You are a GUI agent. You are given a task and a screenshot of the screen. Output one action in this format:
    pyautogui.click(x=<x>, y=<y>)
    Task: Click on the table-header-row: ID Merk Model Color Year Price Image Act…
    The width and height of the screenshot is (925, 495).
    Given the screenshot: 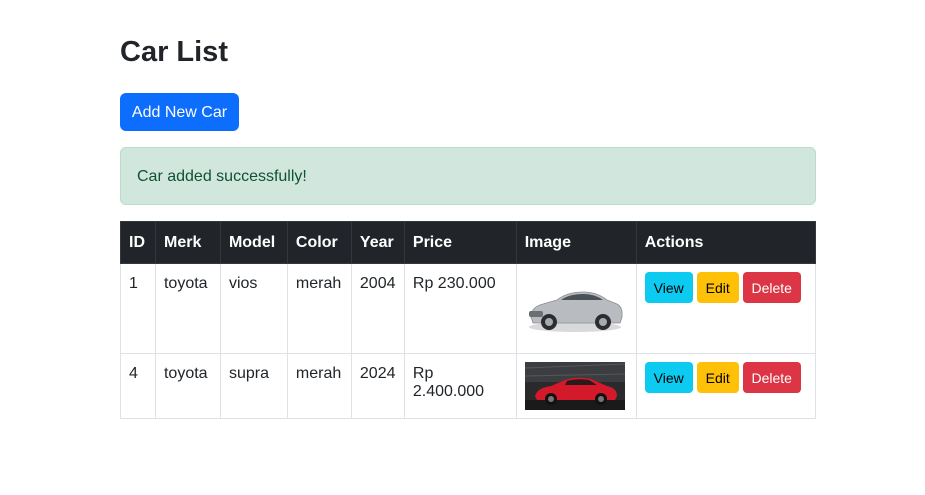 What is the action you would take?
    pyautogui.click(x=468, y=242)
    